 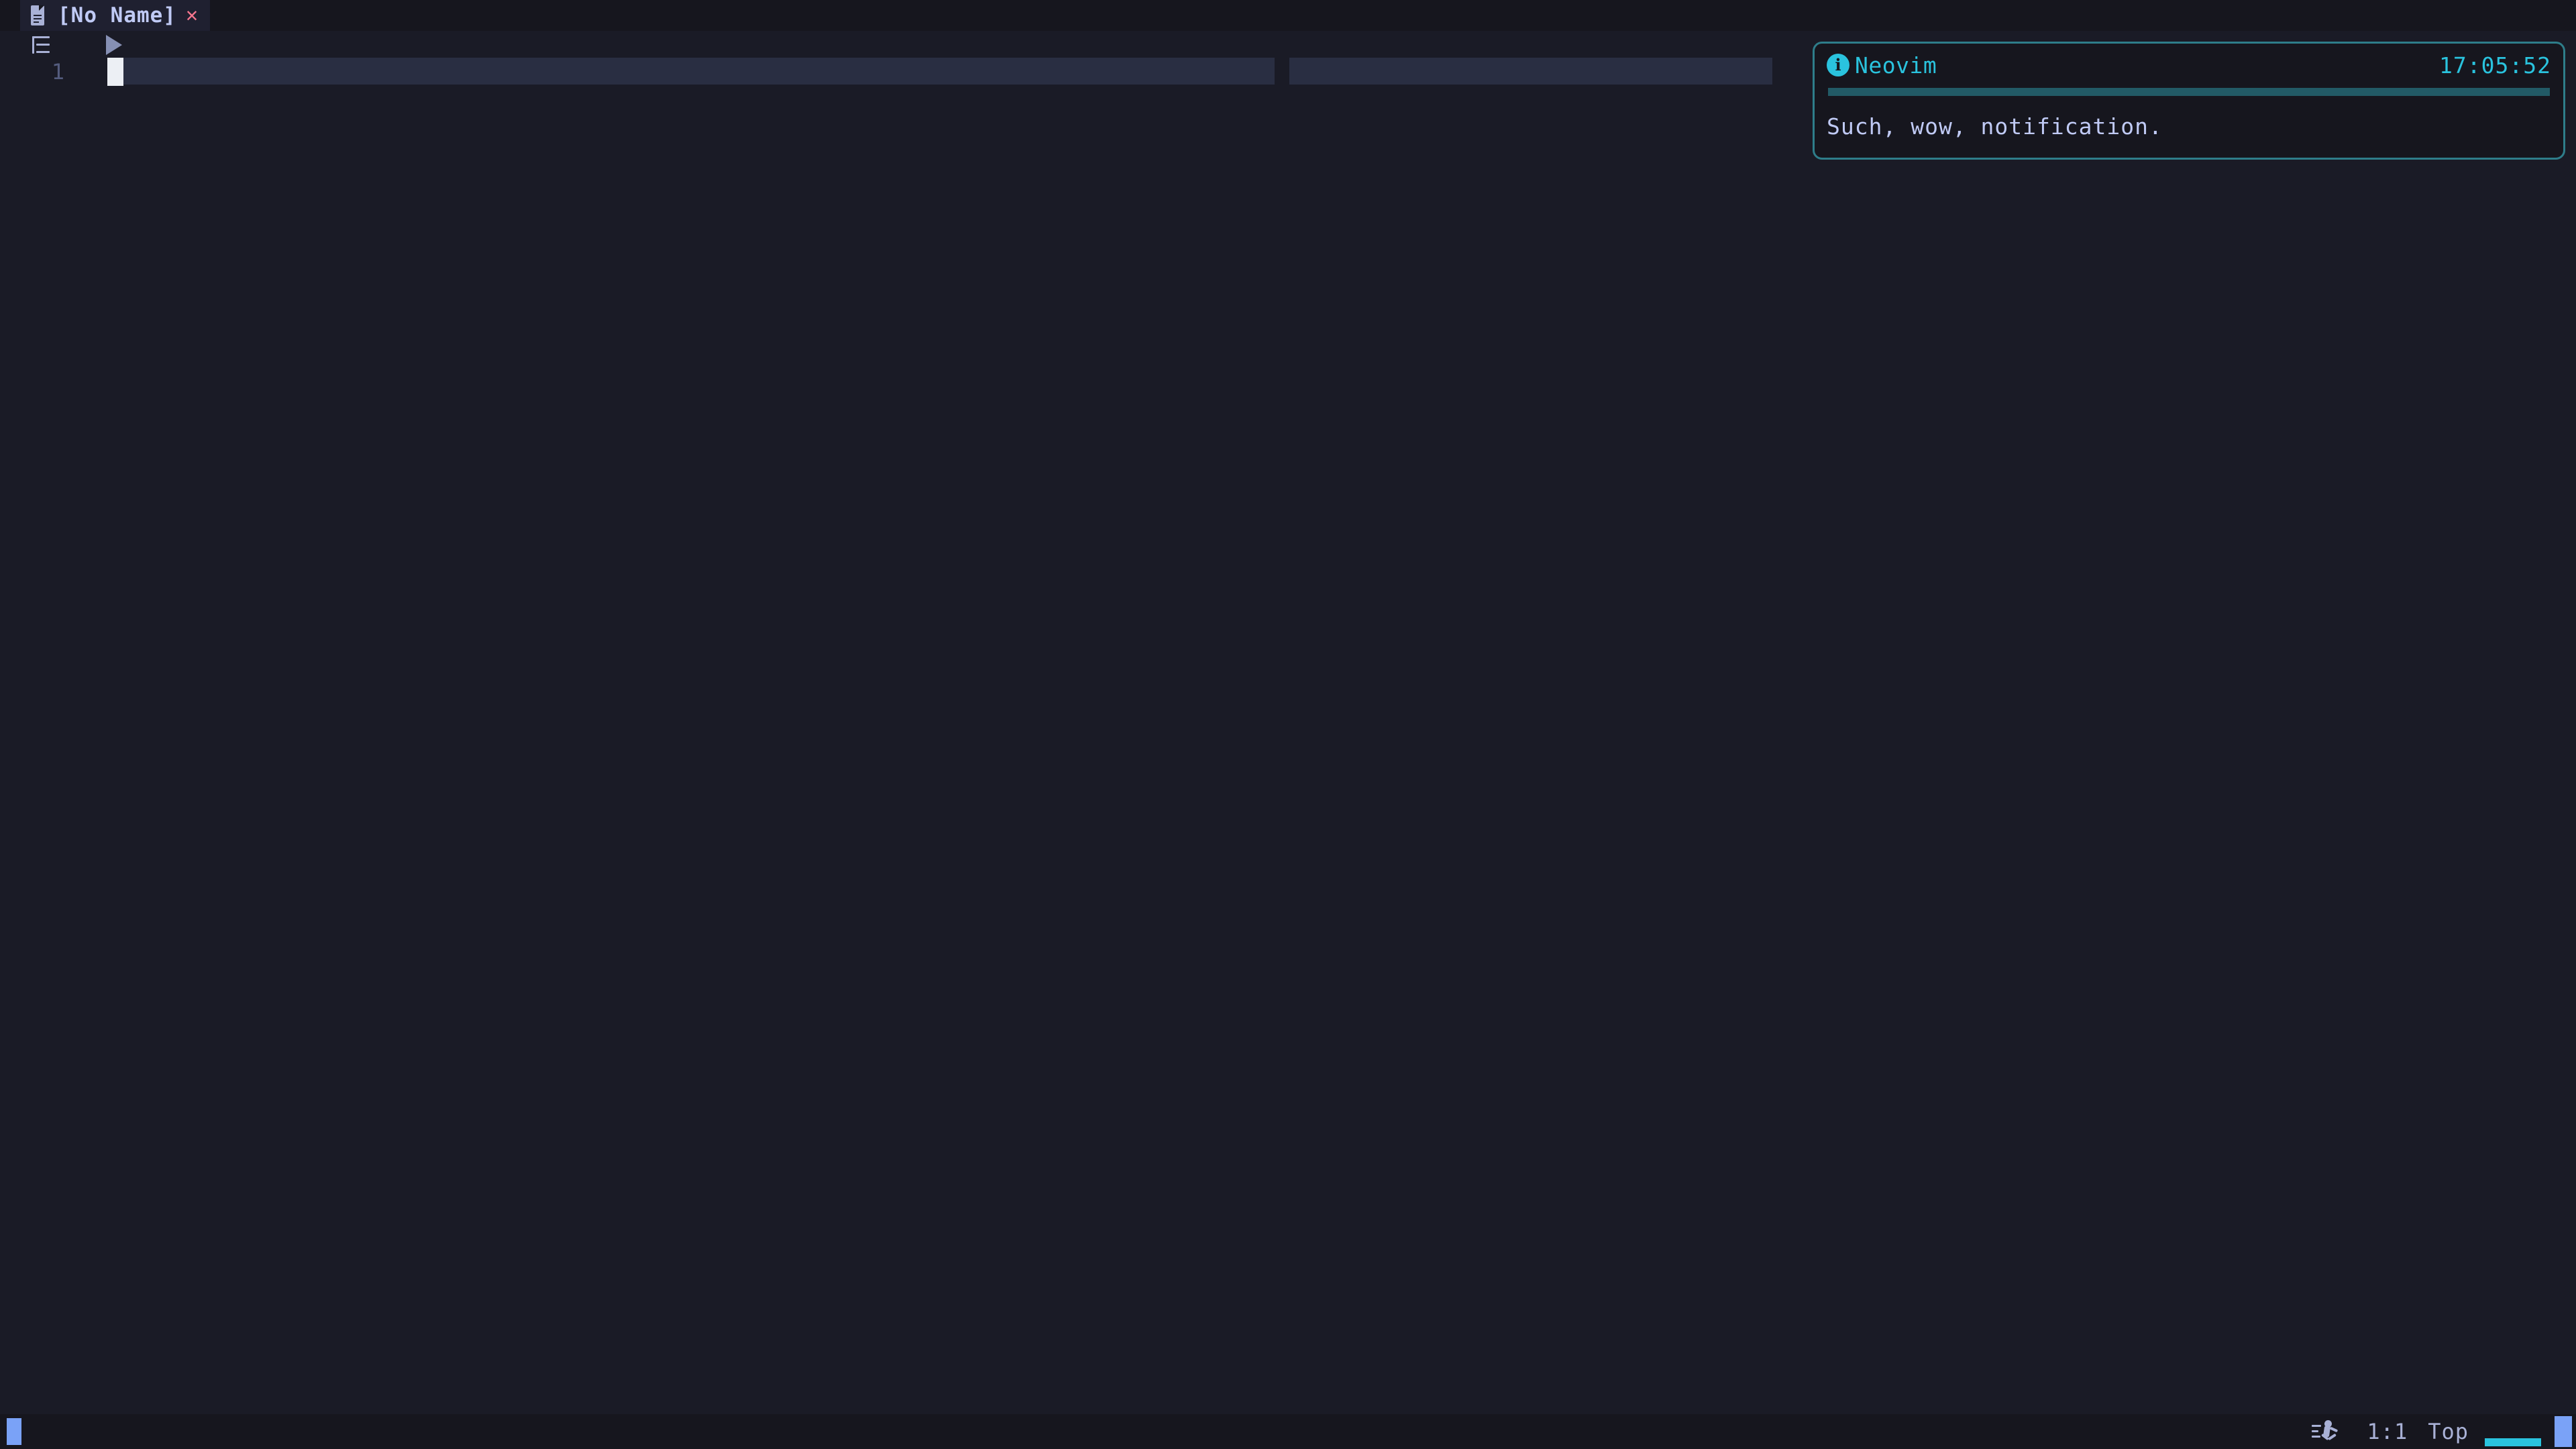 What do you see at coordinates (691, 71) in the screenshot?
I see `cursor-line-highlight-left` at bounding box center [691, 71].